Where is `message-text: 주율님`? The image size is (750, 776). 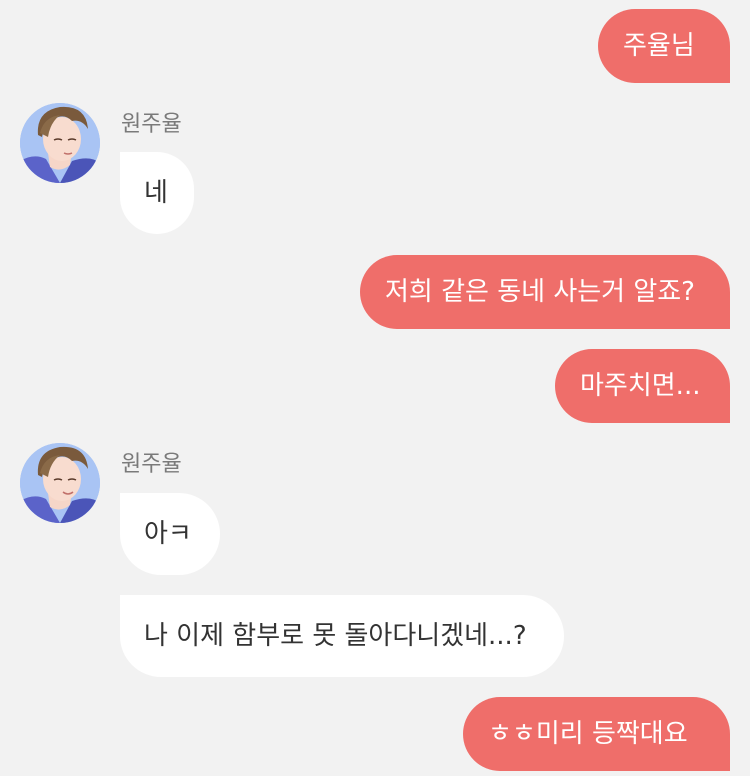
message-text: 주율님 is located at coordinates (659, 46).